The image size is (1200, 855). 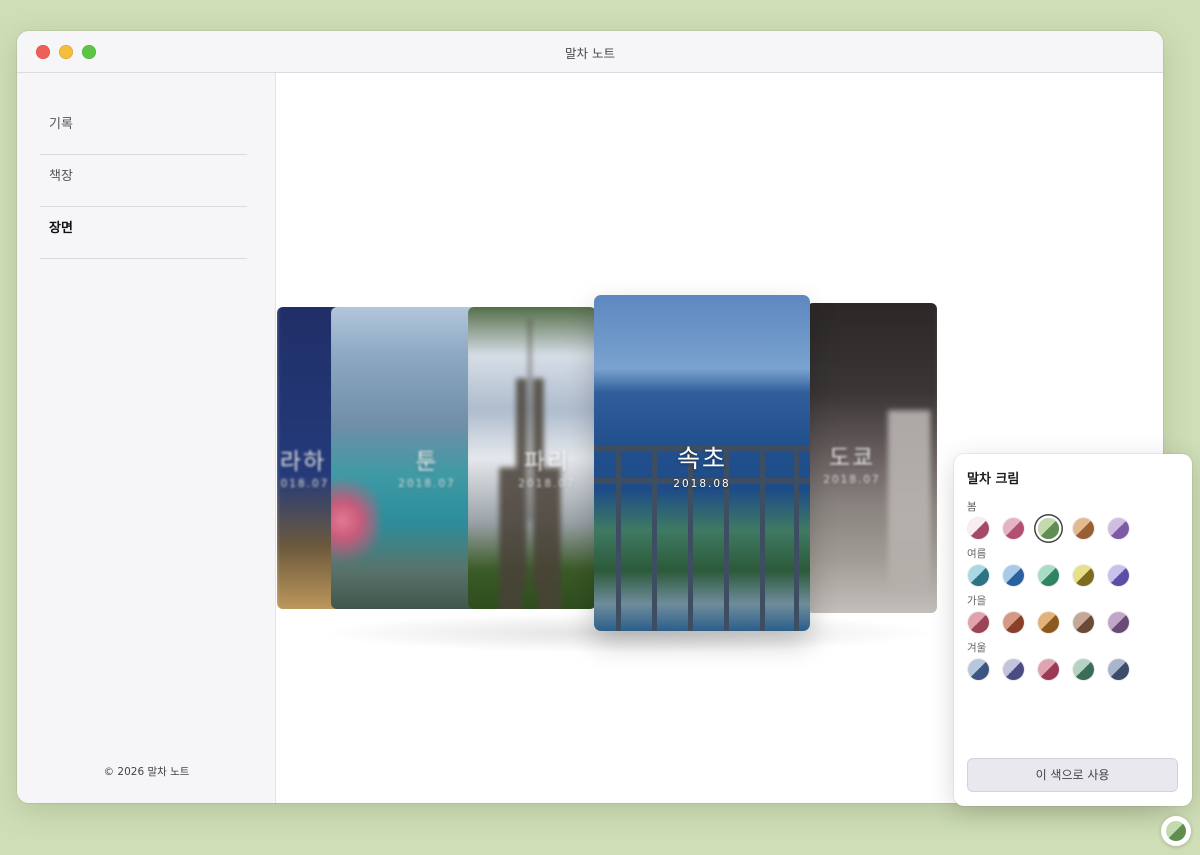 I want to click on title-bar: 말차 노트, so click(x=590, y=52).